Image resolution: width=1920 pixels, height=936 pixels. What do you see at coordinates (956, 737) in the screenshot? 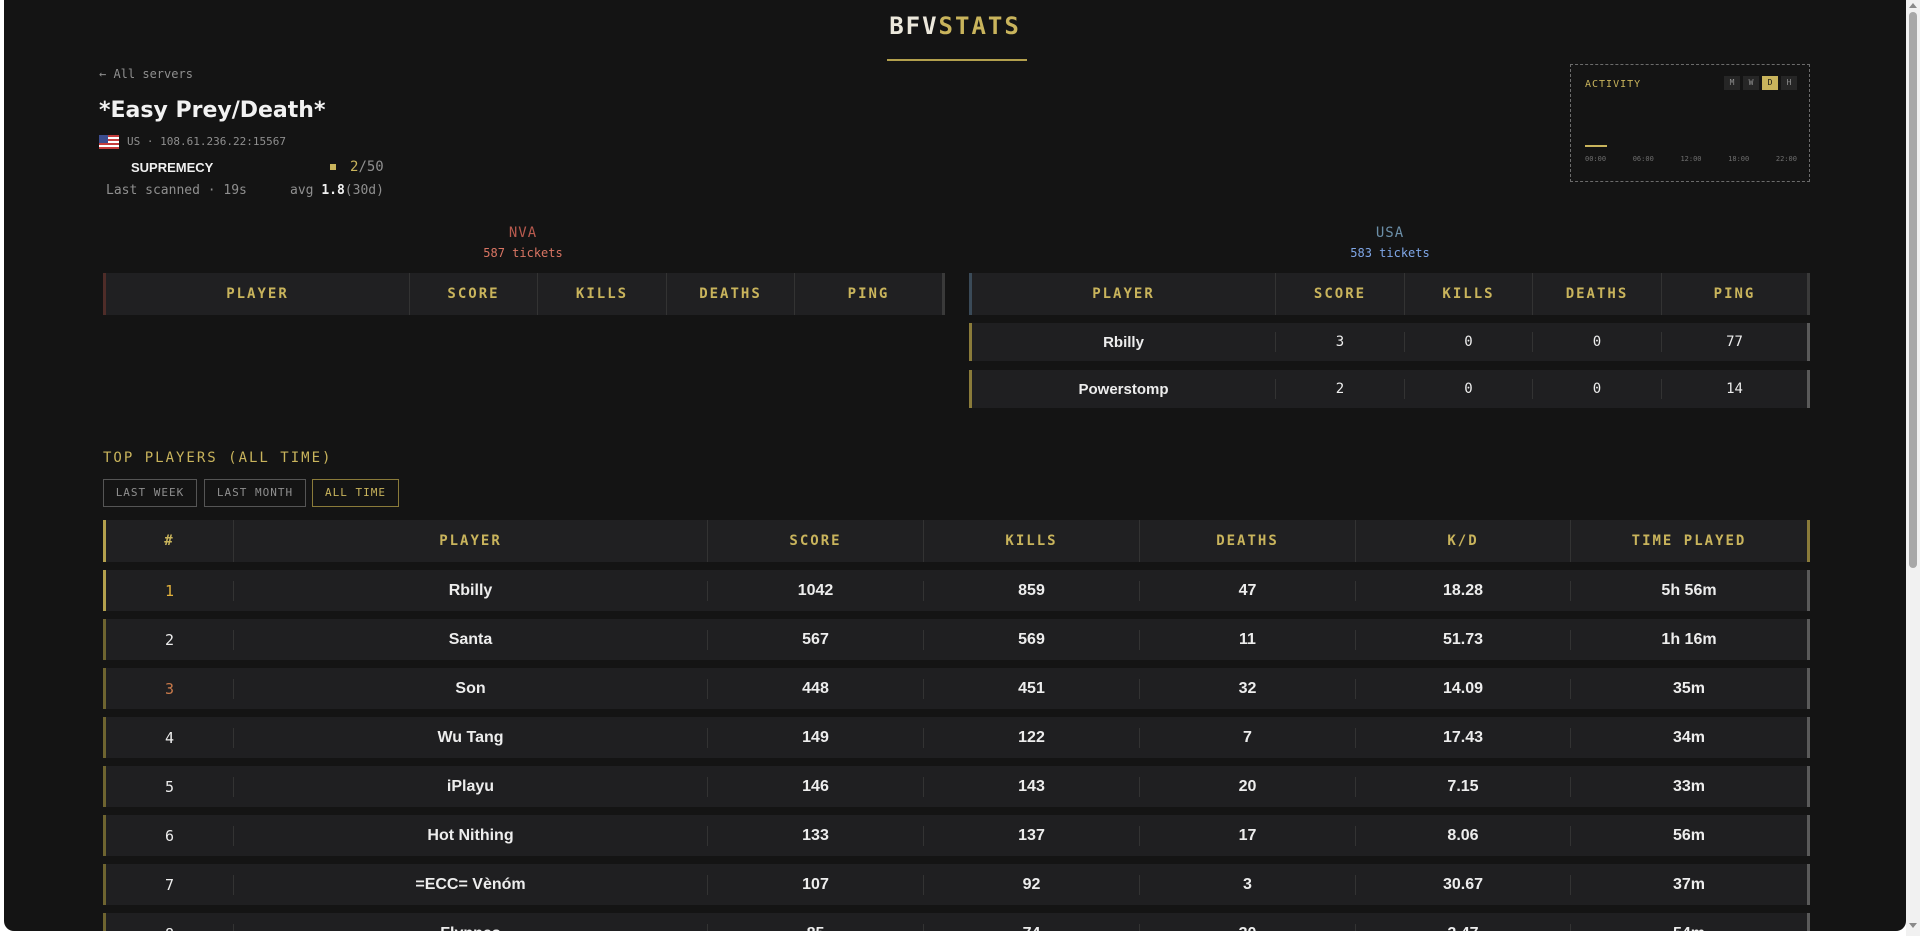
I see `leaderboard-row: 4 Wu Tang 149 122 7 17.43 34m` at bounding box center [956, 737].